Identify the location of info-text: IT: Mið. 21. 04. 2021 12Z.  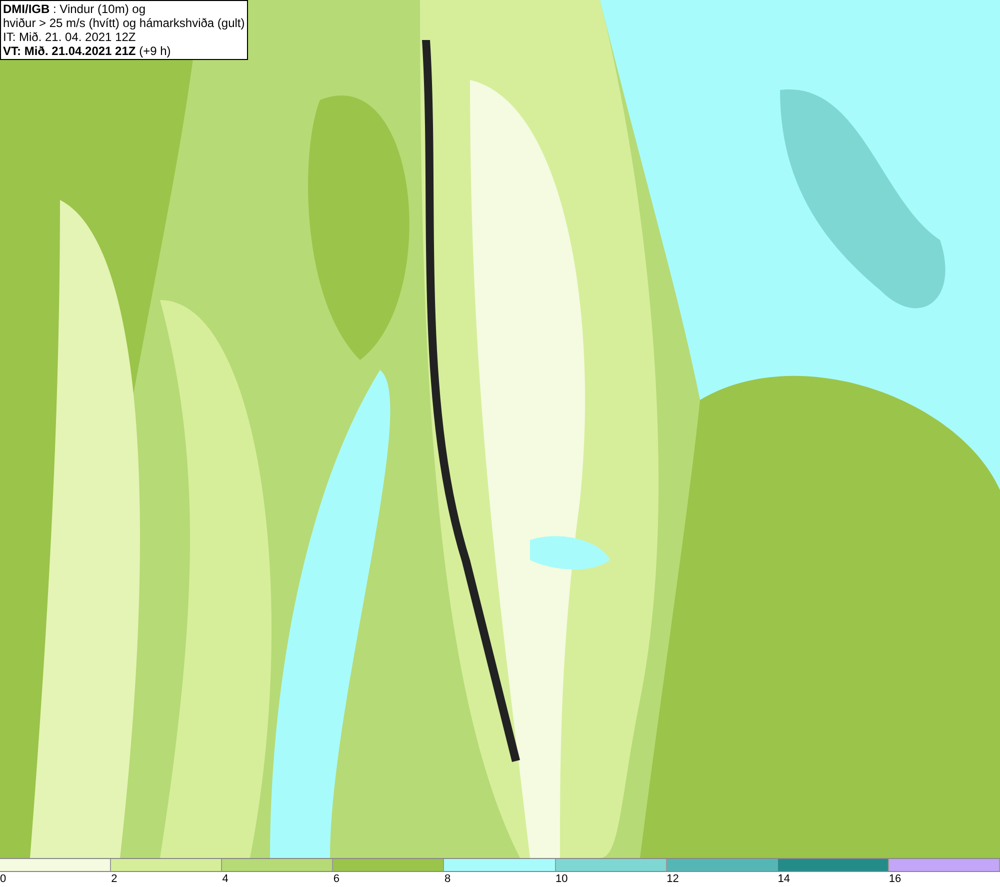
(70, 37).